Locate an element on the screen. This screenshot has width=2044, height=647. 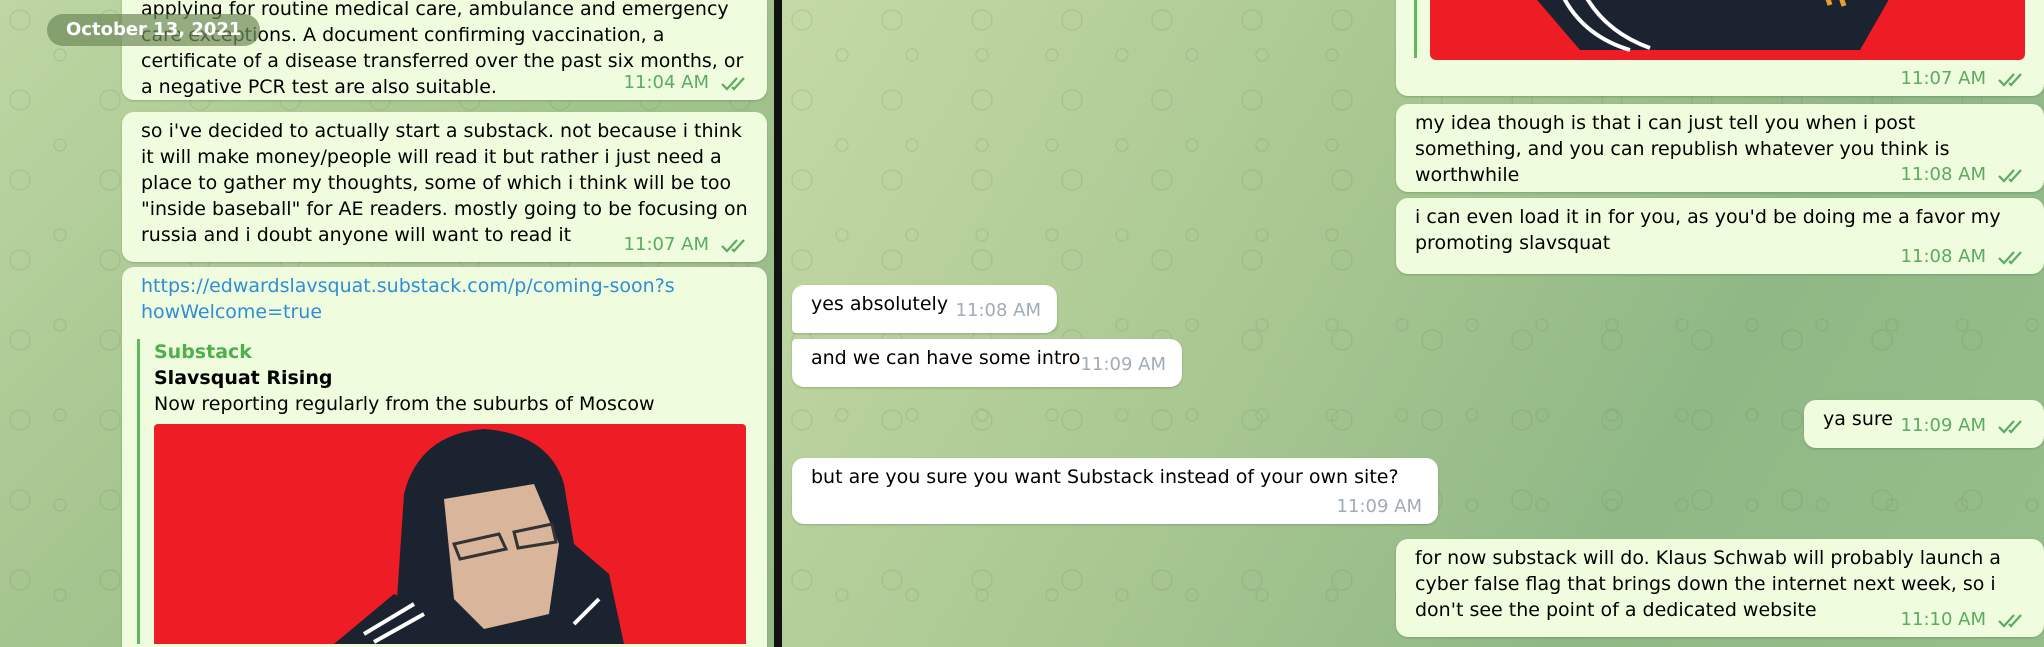
message-bubble: yes absolutely 11:08 AM is located at coordinates (924, 309).